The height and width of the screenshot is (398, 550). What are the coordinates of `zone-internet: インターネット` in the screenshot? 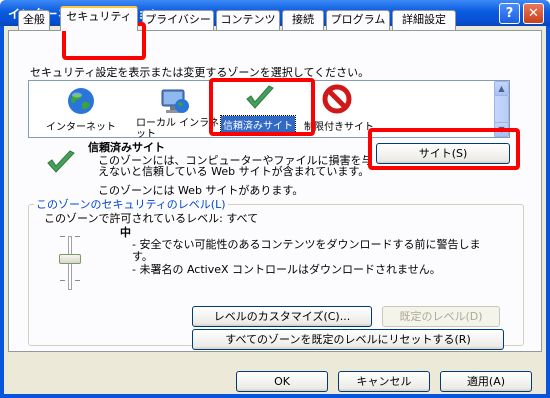 It's located at (81, 125).